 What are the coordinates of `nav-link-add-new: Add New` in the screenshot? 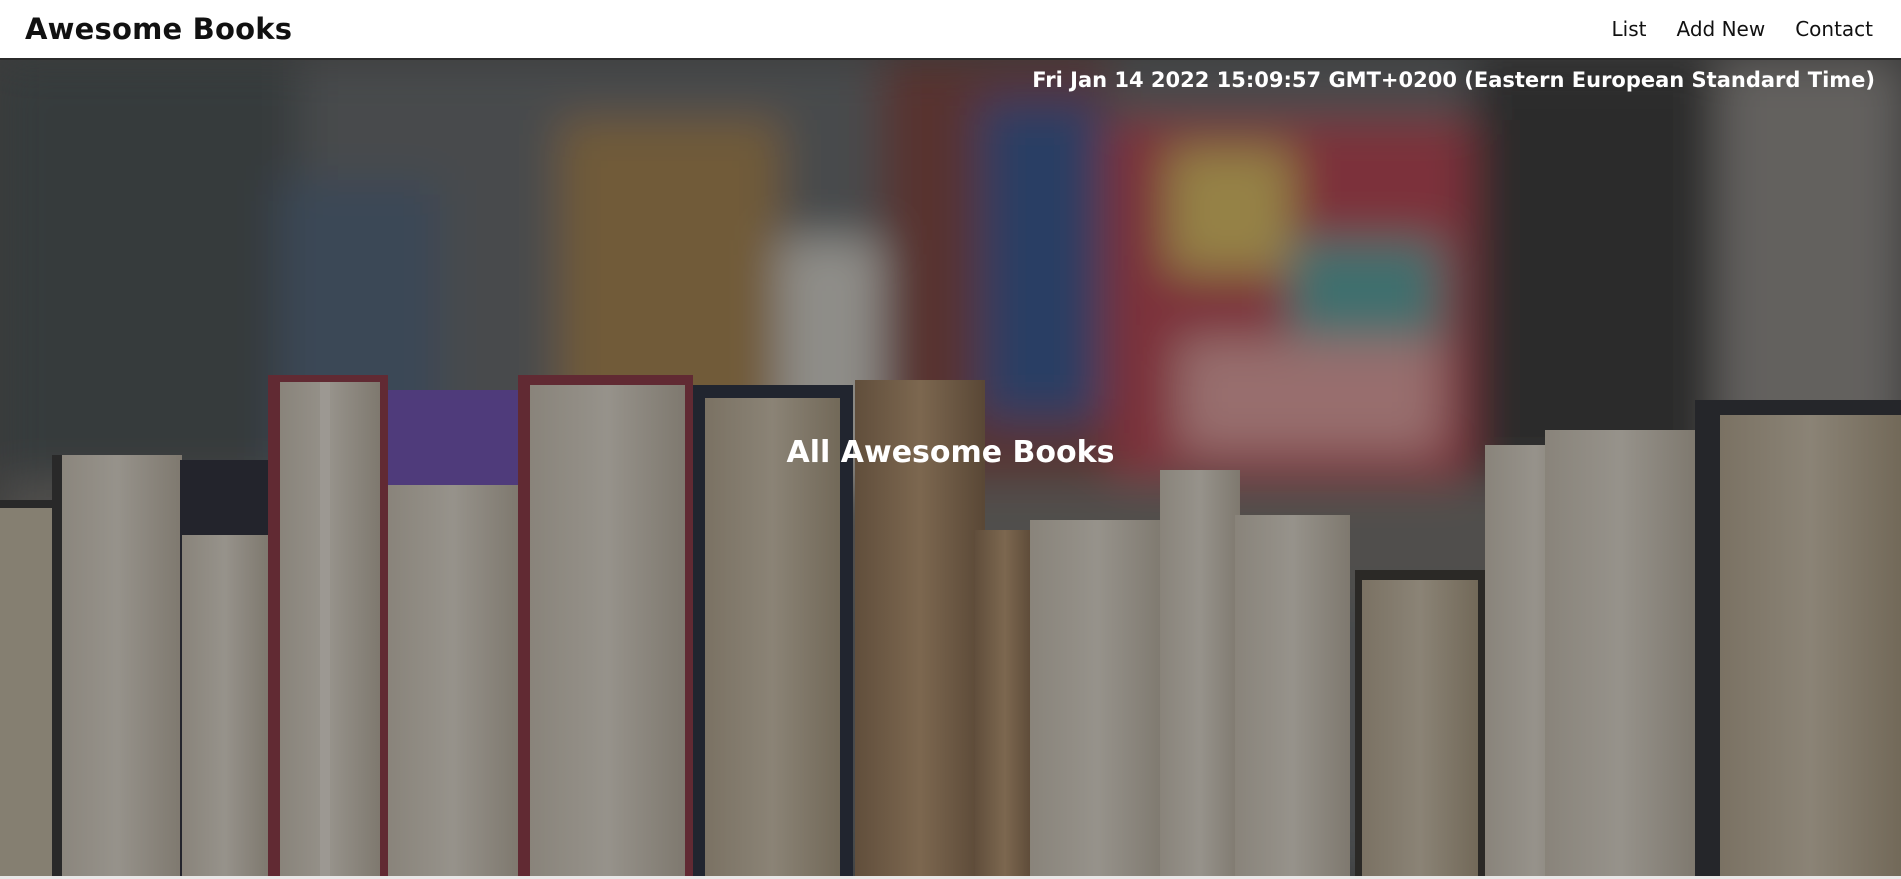 It's located at (1720, 29).